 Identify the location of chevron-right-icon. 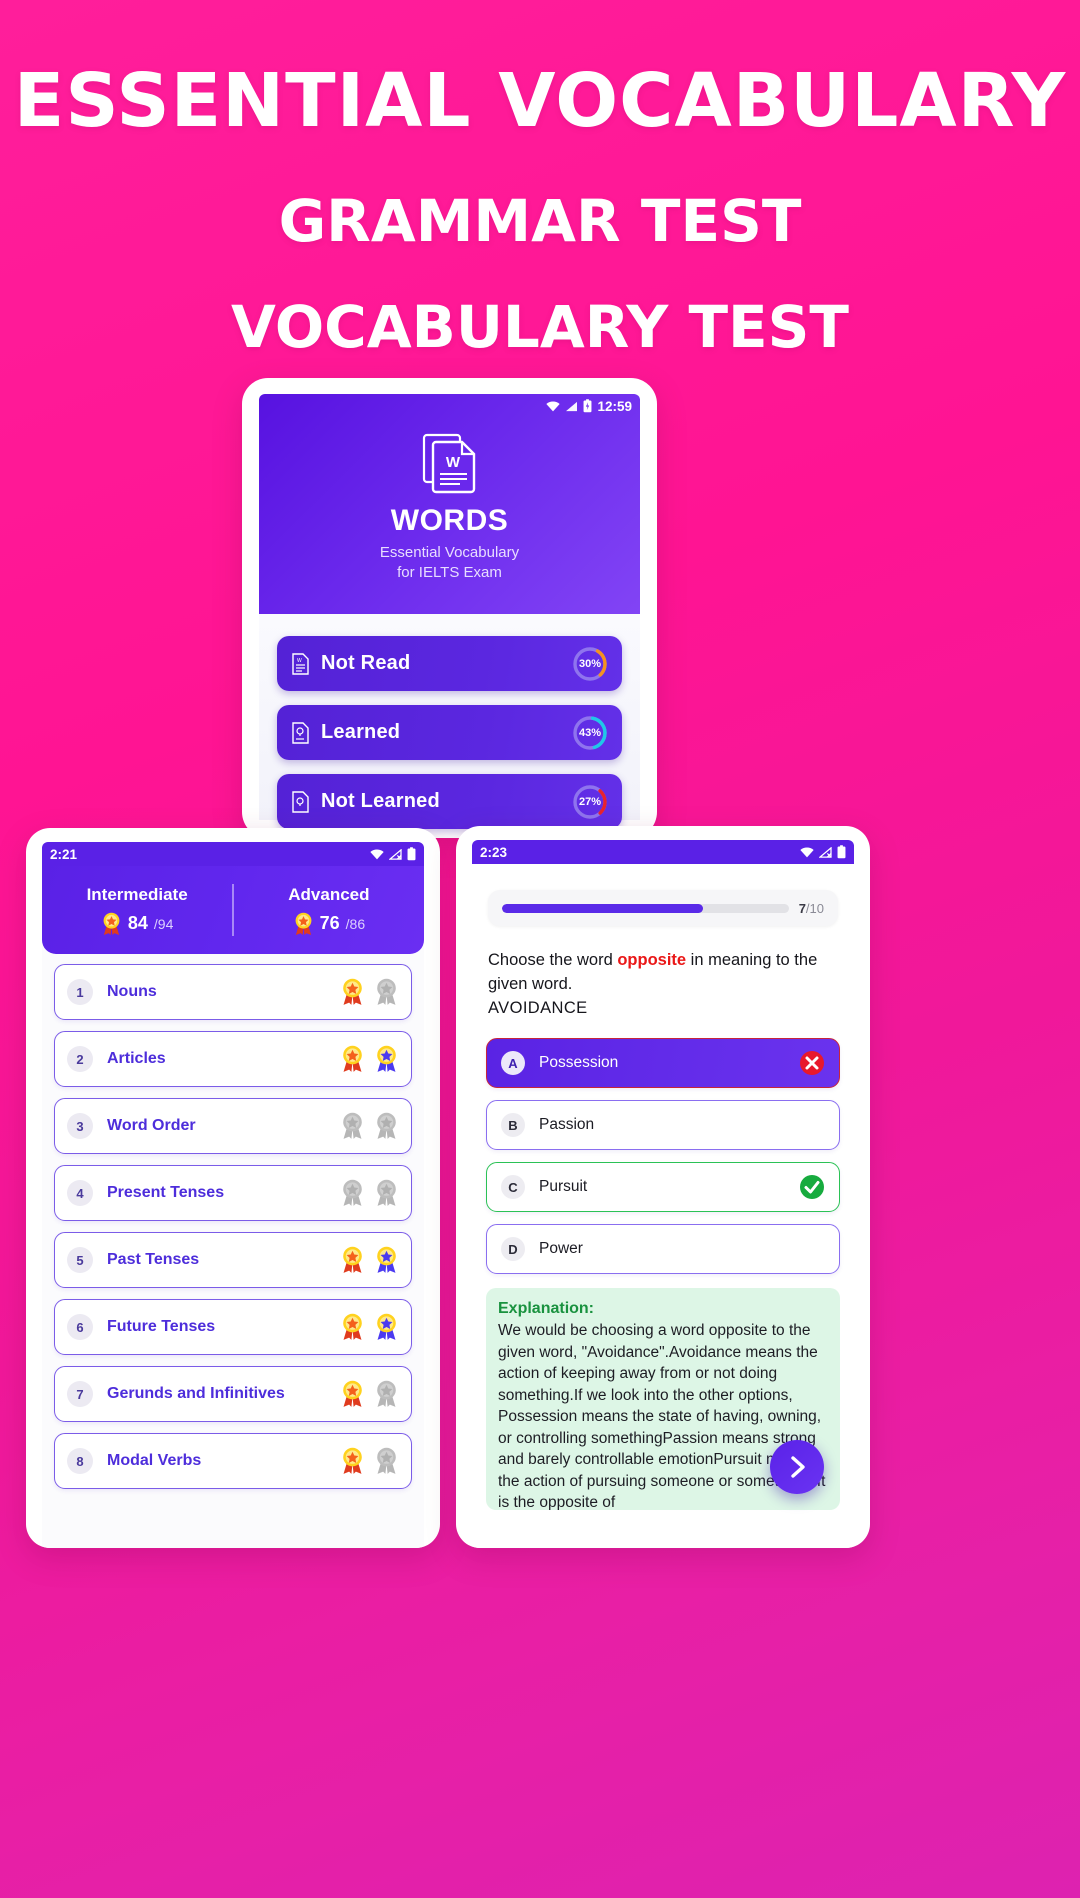
(798, 1467).